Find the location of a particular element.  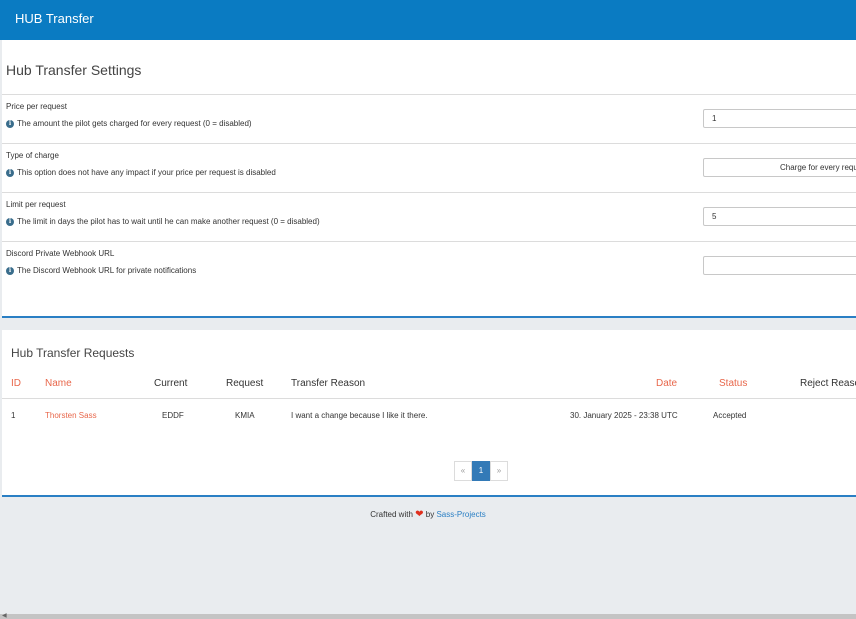

type-of-charge-select: Charge for every request is located at coordinates (779, 167).